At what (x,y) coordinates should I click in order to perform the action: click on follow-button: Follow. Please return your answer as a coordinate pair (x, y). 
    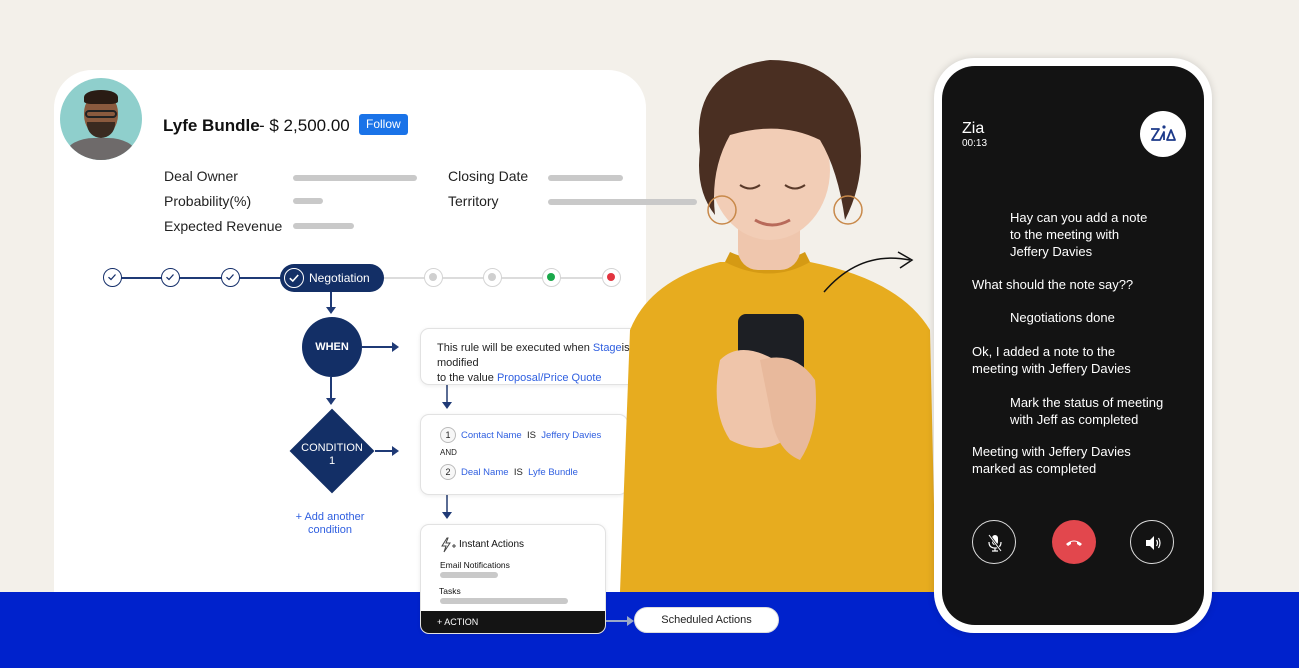
    Looking at the image, I should click on (383, 124).